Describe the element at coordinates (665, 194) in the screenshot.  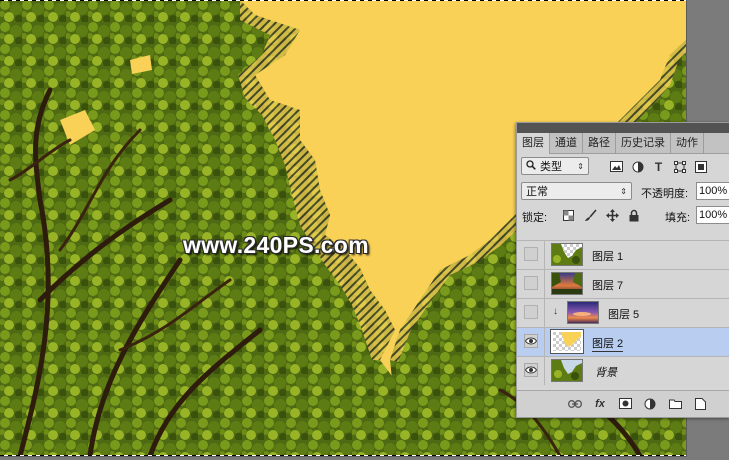
I see `opacity-label: 不透明度:` at that location.